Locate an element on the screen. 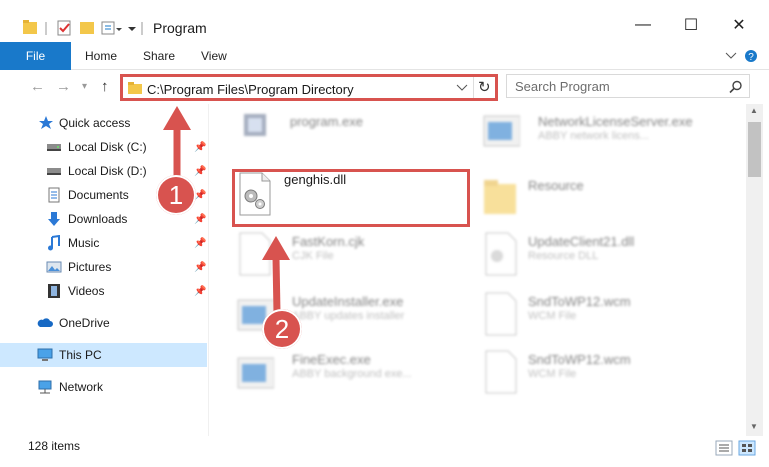  step-badge-1: 1 is located at coordinates (176, 195).